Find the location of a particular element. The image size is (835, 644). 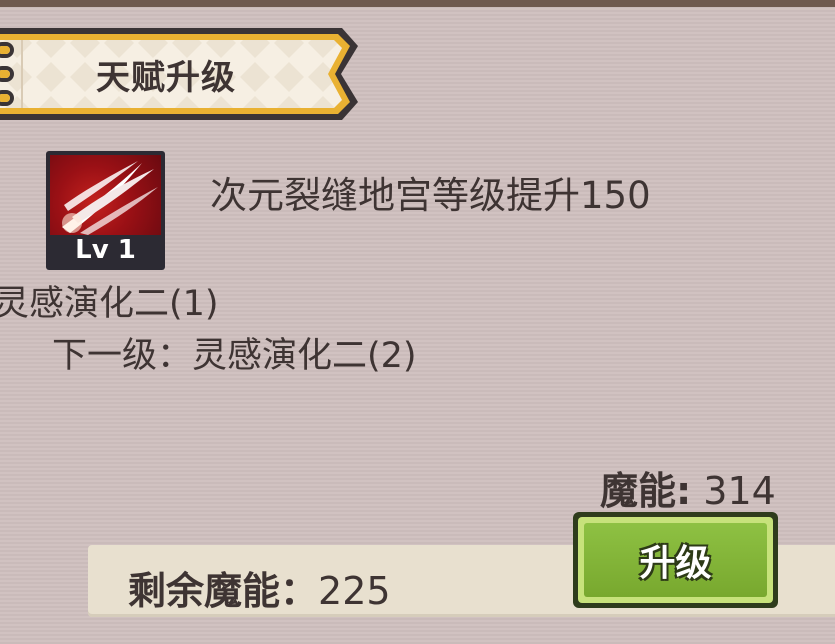

next-level-text: 下一级：灵感演化二(2) is located at coordinates (234, 356).